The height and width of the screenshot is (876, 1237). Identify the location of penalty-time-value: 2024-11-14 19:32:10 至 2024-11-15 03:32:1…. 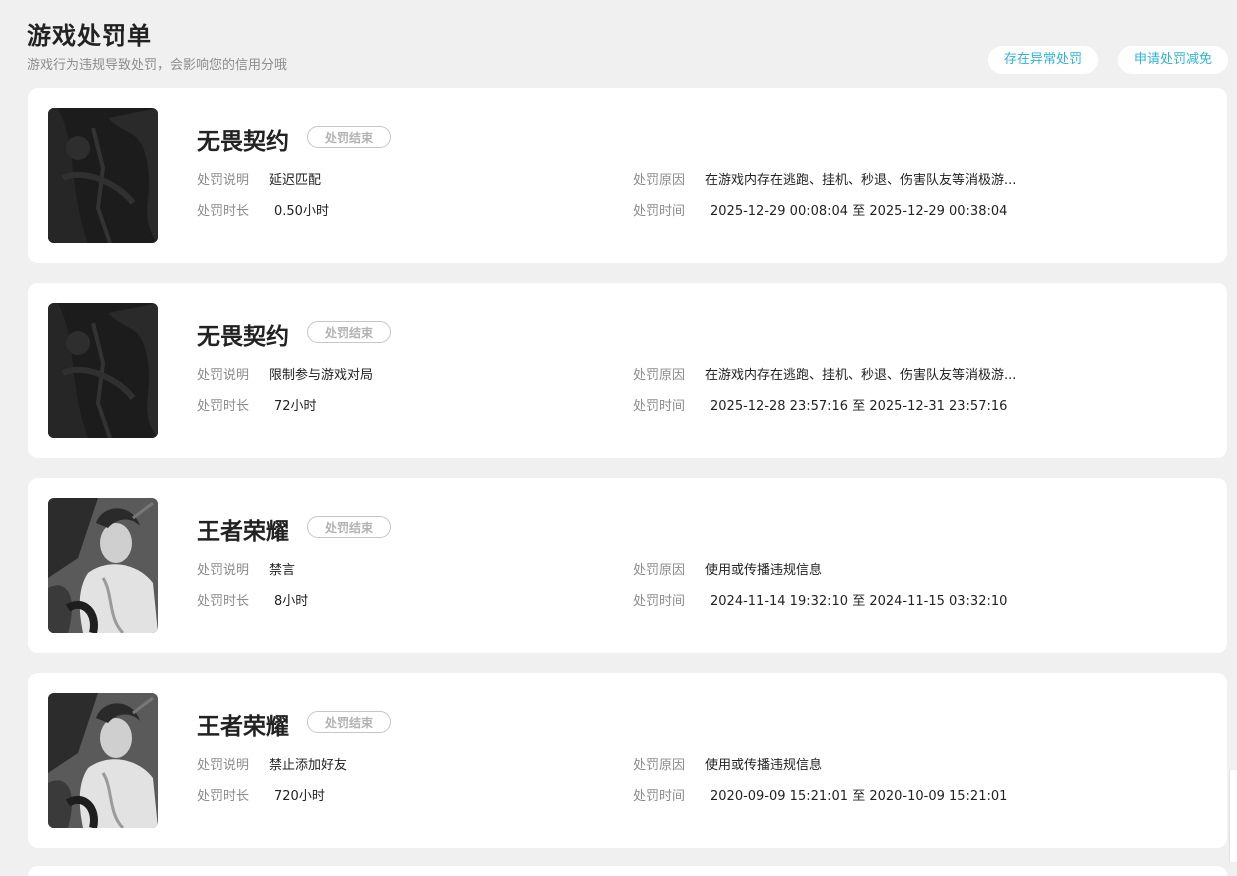
(859, 601).